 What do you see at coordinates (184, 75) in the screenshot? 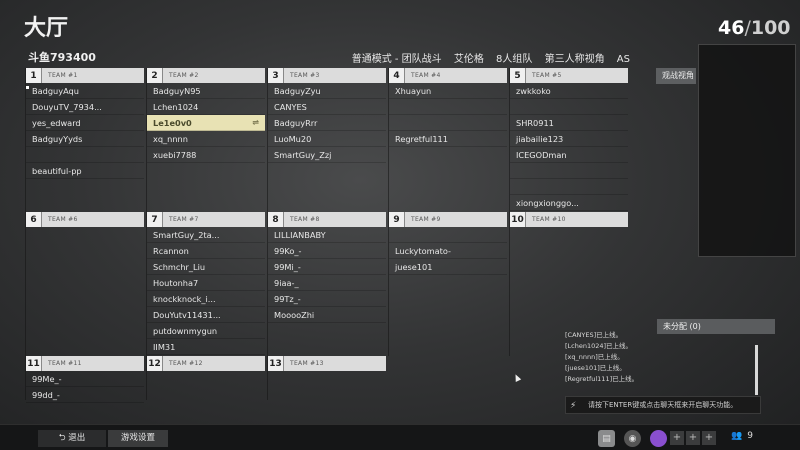
I see `team-label: TEAM #2` at bounding box center [184, 75].